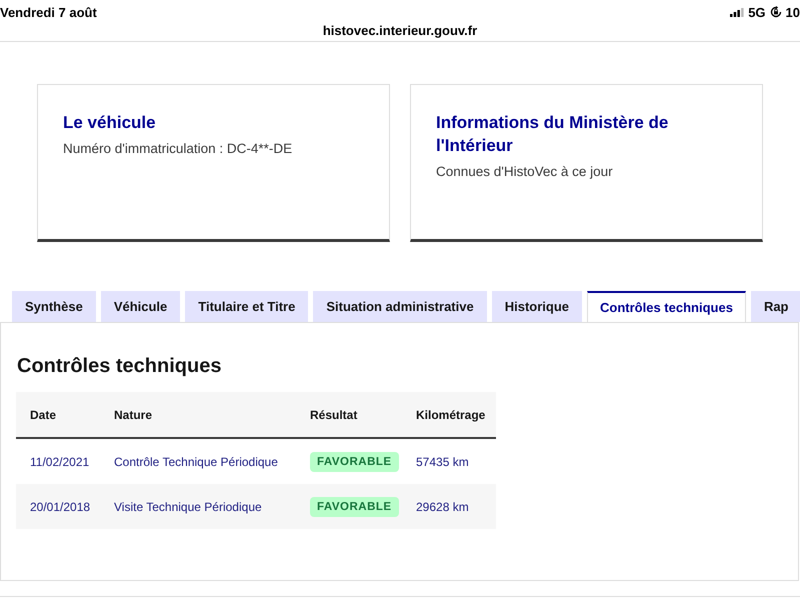  Describe the element at coordinates (776, 12) in the screenshot. I see `rotation-lock-icon` at that location.